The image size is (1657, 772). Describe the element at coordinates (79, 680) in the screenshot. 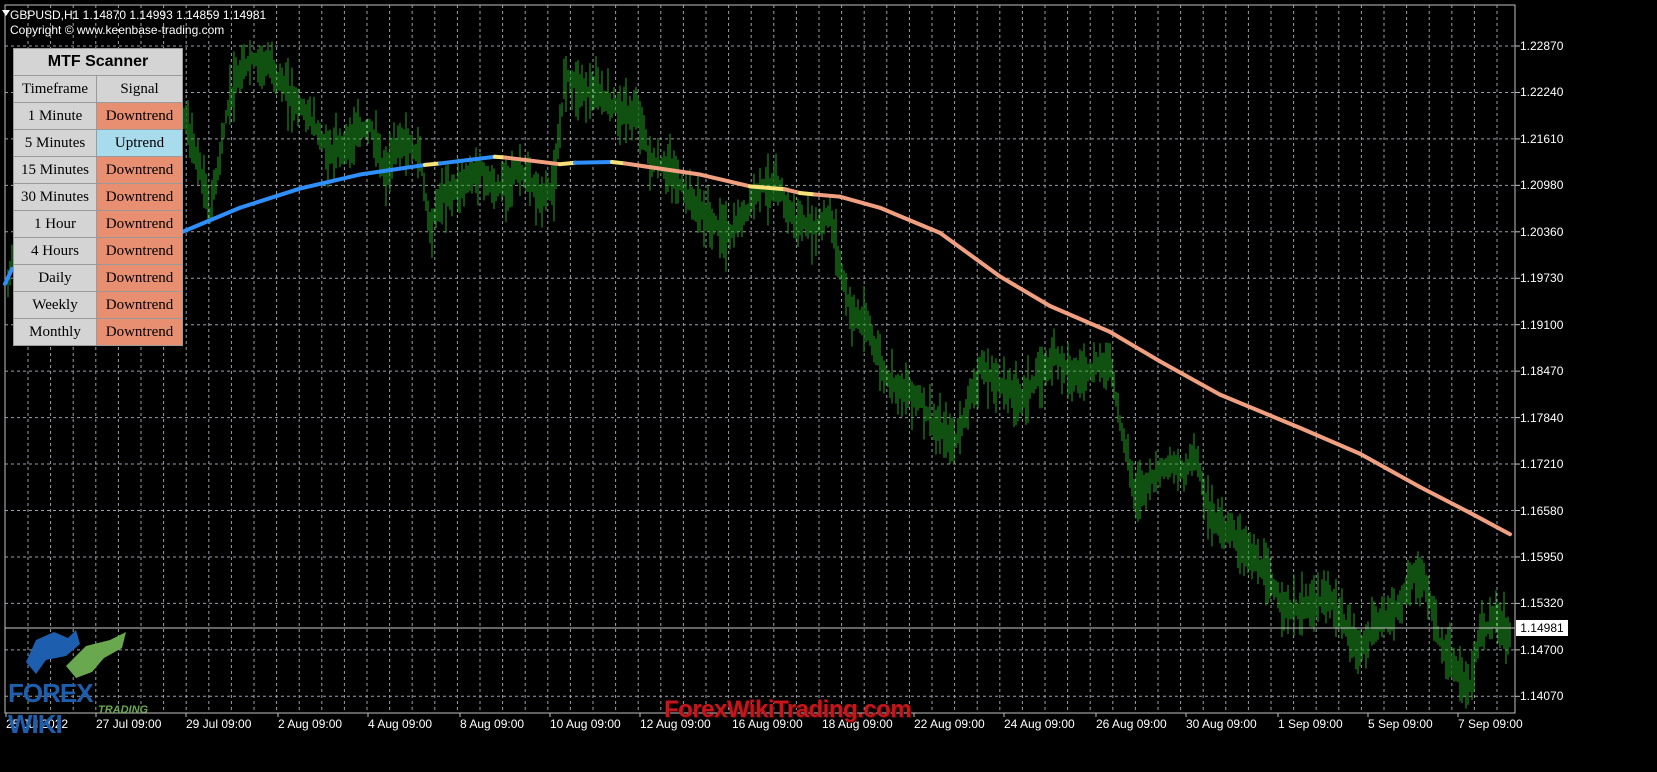

I see `forexwiki-logo: FOREX WIKI TRADING` at that location.